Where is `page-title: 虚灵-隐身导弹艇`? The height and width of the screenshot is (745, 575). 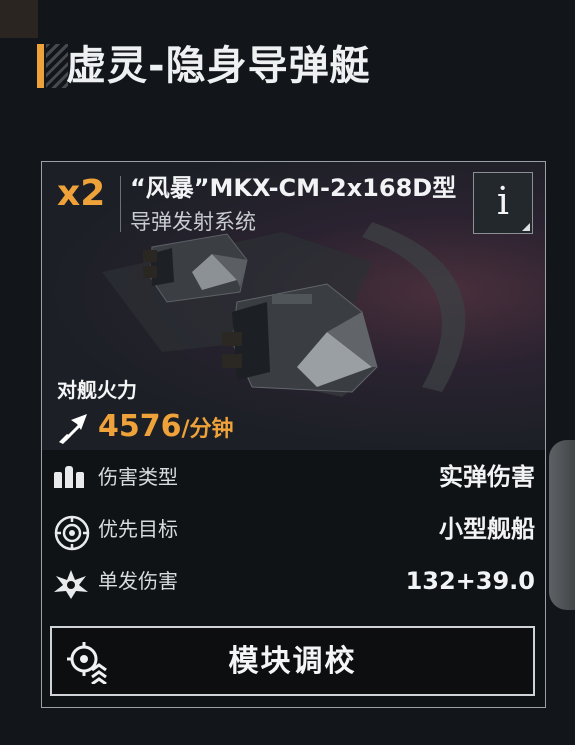
page-title: 虚灵-隐身导弹艇 is located at coordinates (218, 66).